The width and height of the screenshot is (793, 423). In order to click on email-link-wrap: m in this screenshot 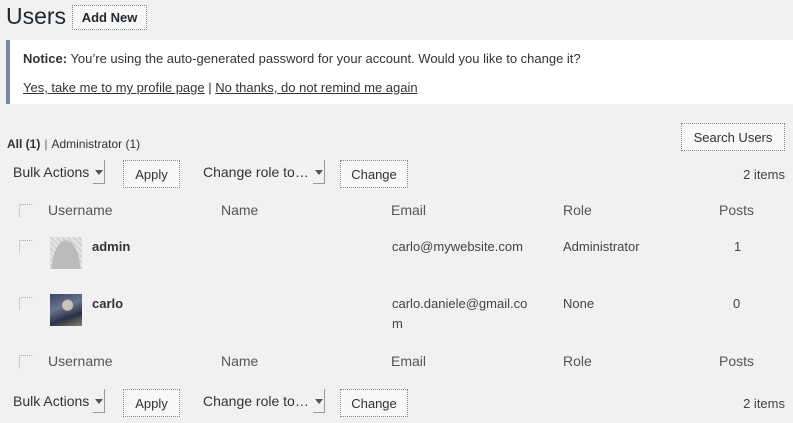, I will do `click(397, 323)`.